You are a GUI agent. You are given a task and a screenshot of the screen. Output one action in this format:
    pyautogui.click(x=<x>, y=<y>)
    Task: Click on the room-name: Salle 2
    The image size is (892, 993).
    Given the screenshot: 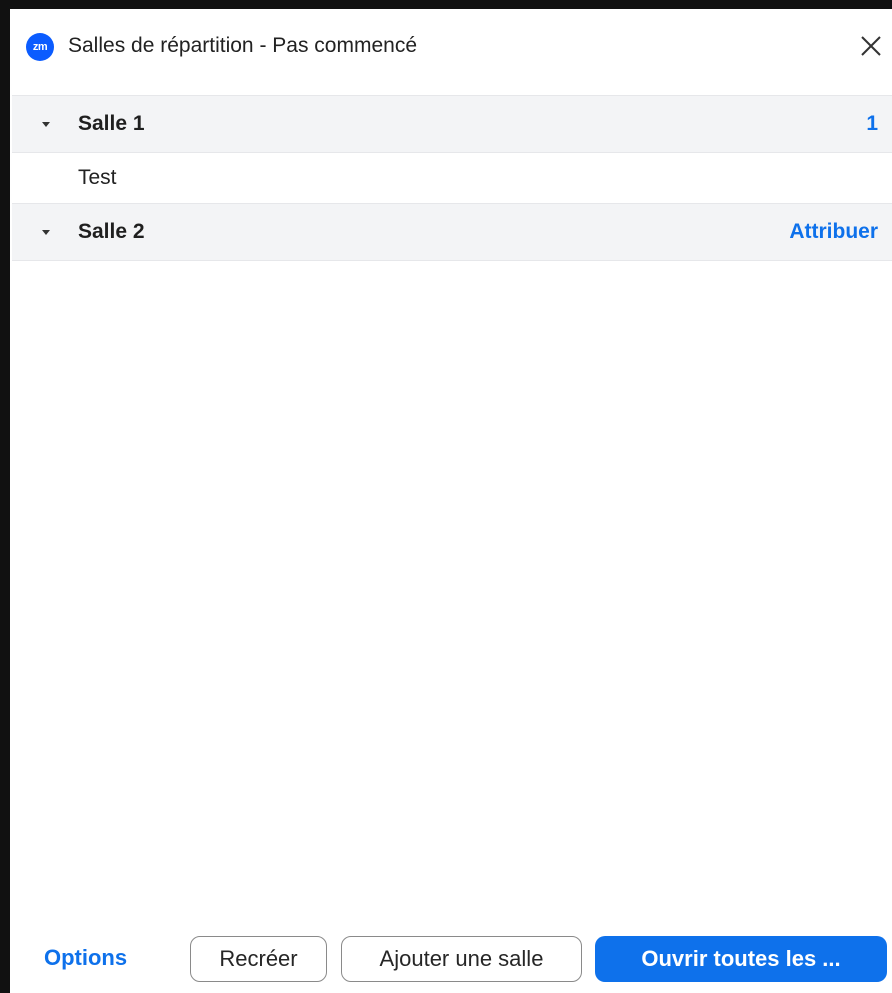 What is the action you would take?
    pyautogui.click(x=111, y=231)
    